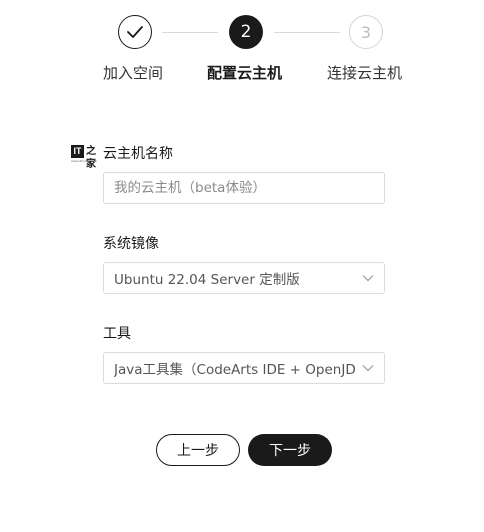 The image size is (484, 532). Describe the element at coordinates (91, 158) in the screenshot. I see `watermark-name: 之家` at that location.